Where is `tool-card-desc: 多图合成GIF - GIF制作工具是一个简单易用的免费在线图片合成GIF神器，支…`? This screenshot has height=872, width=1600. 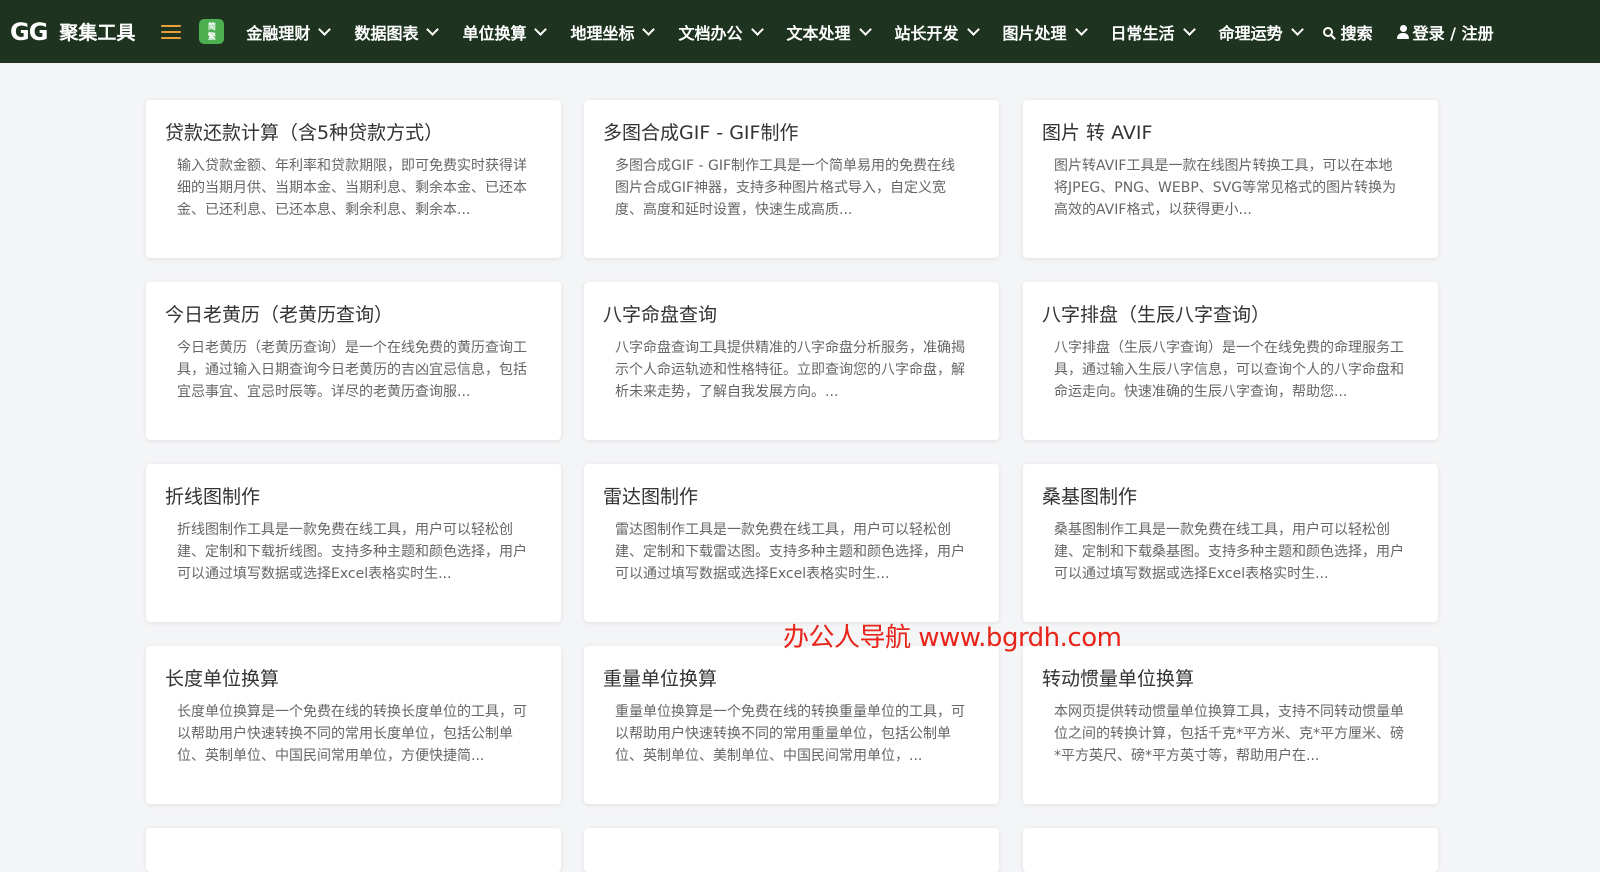 tool-card-desc: 多图合成GIF - GIF制作工具是一个简单易用的免费在线图片合成GIF神器，支… is located at coordinates (785, 188).